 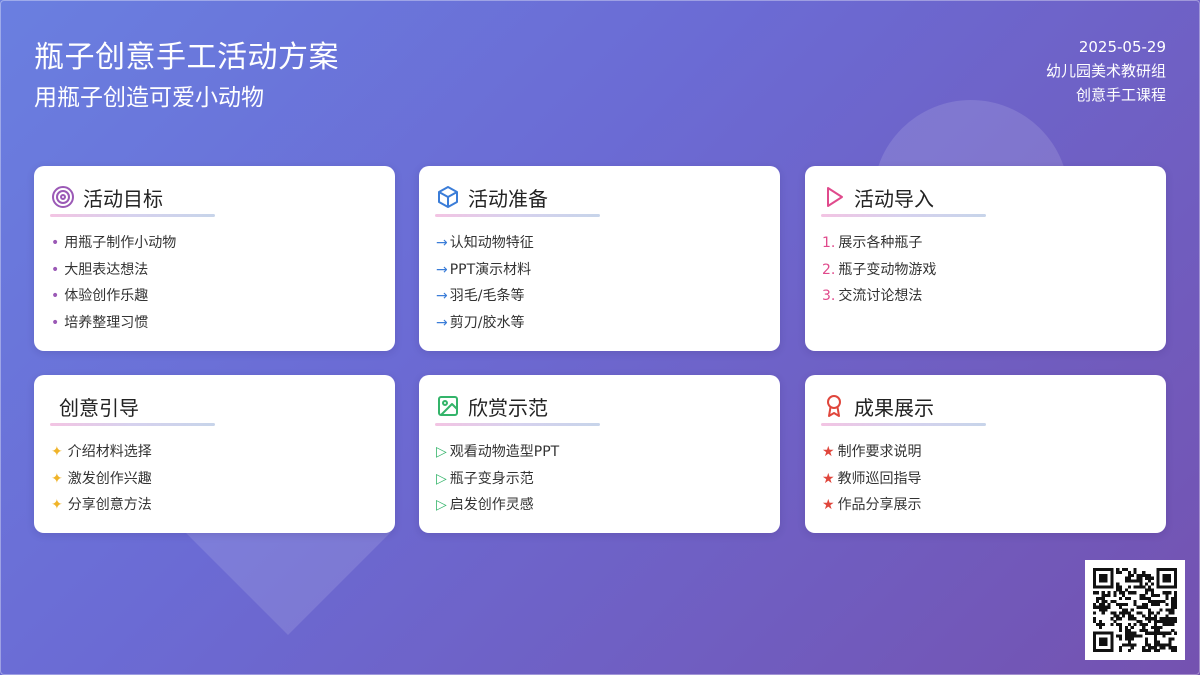 What do you see at coordinates (109, 452) in the screenshot?
I see `list-item-text: 介绍材料选择` at bounding box center [109, 452].